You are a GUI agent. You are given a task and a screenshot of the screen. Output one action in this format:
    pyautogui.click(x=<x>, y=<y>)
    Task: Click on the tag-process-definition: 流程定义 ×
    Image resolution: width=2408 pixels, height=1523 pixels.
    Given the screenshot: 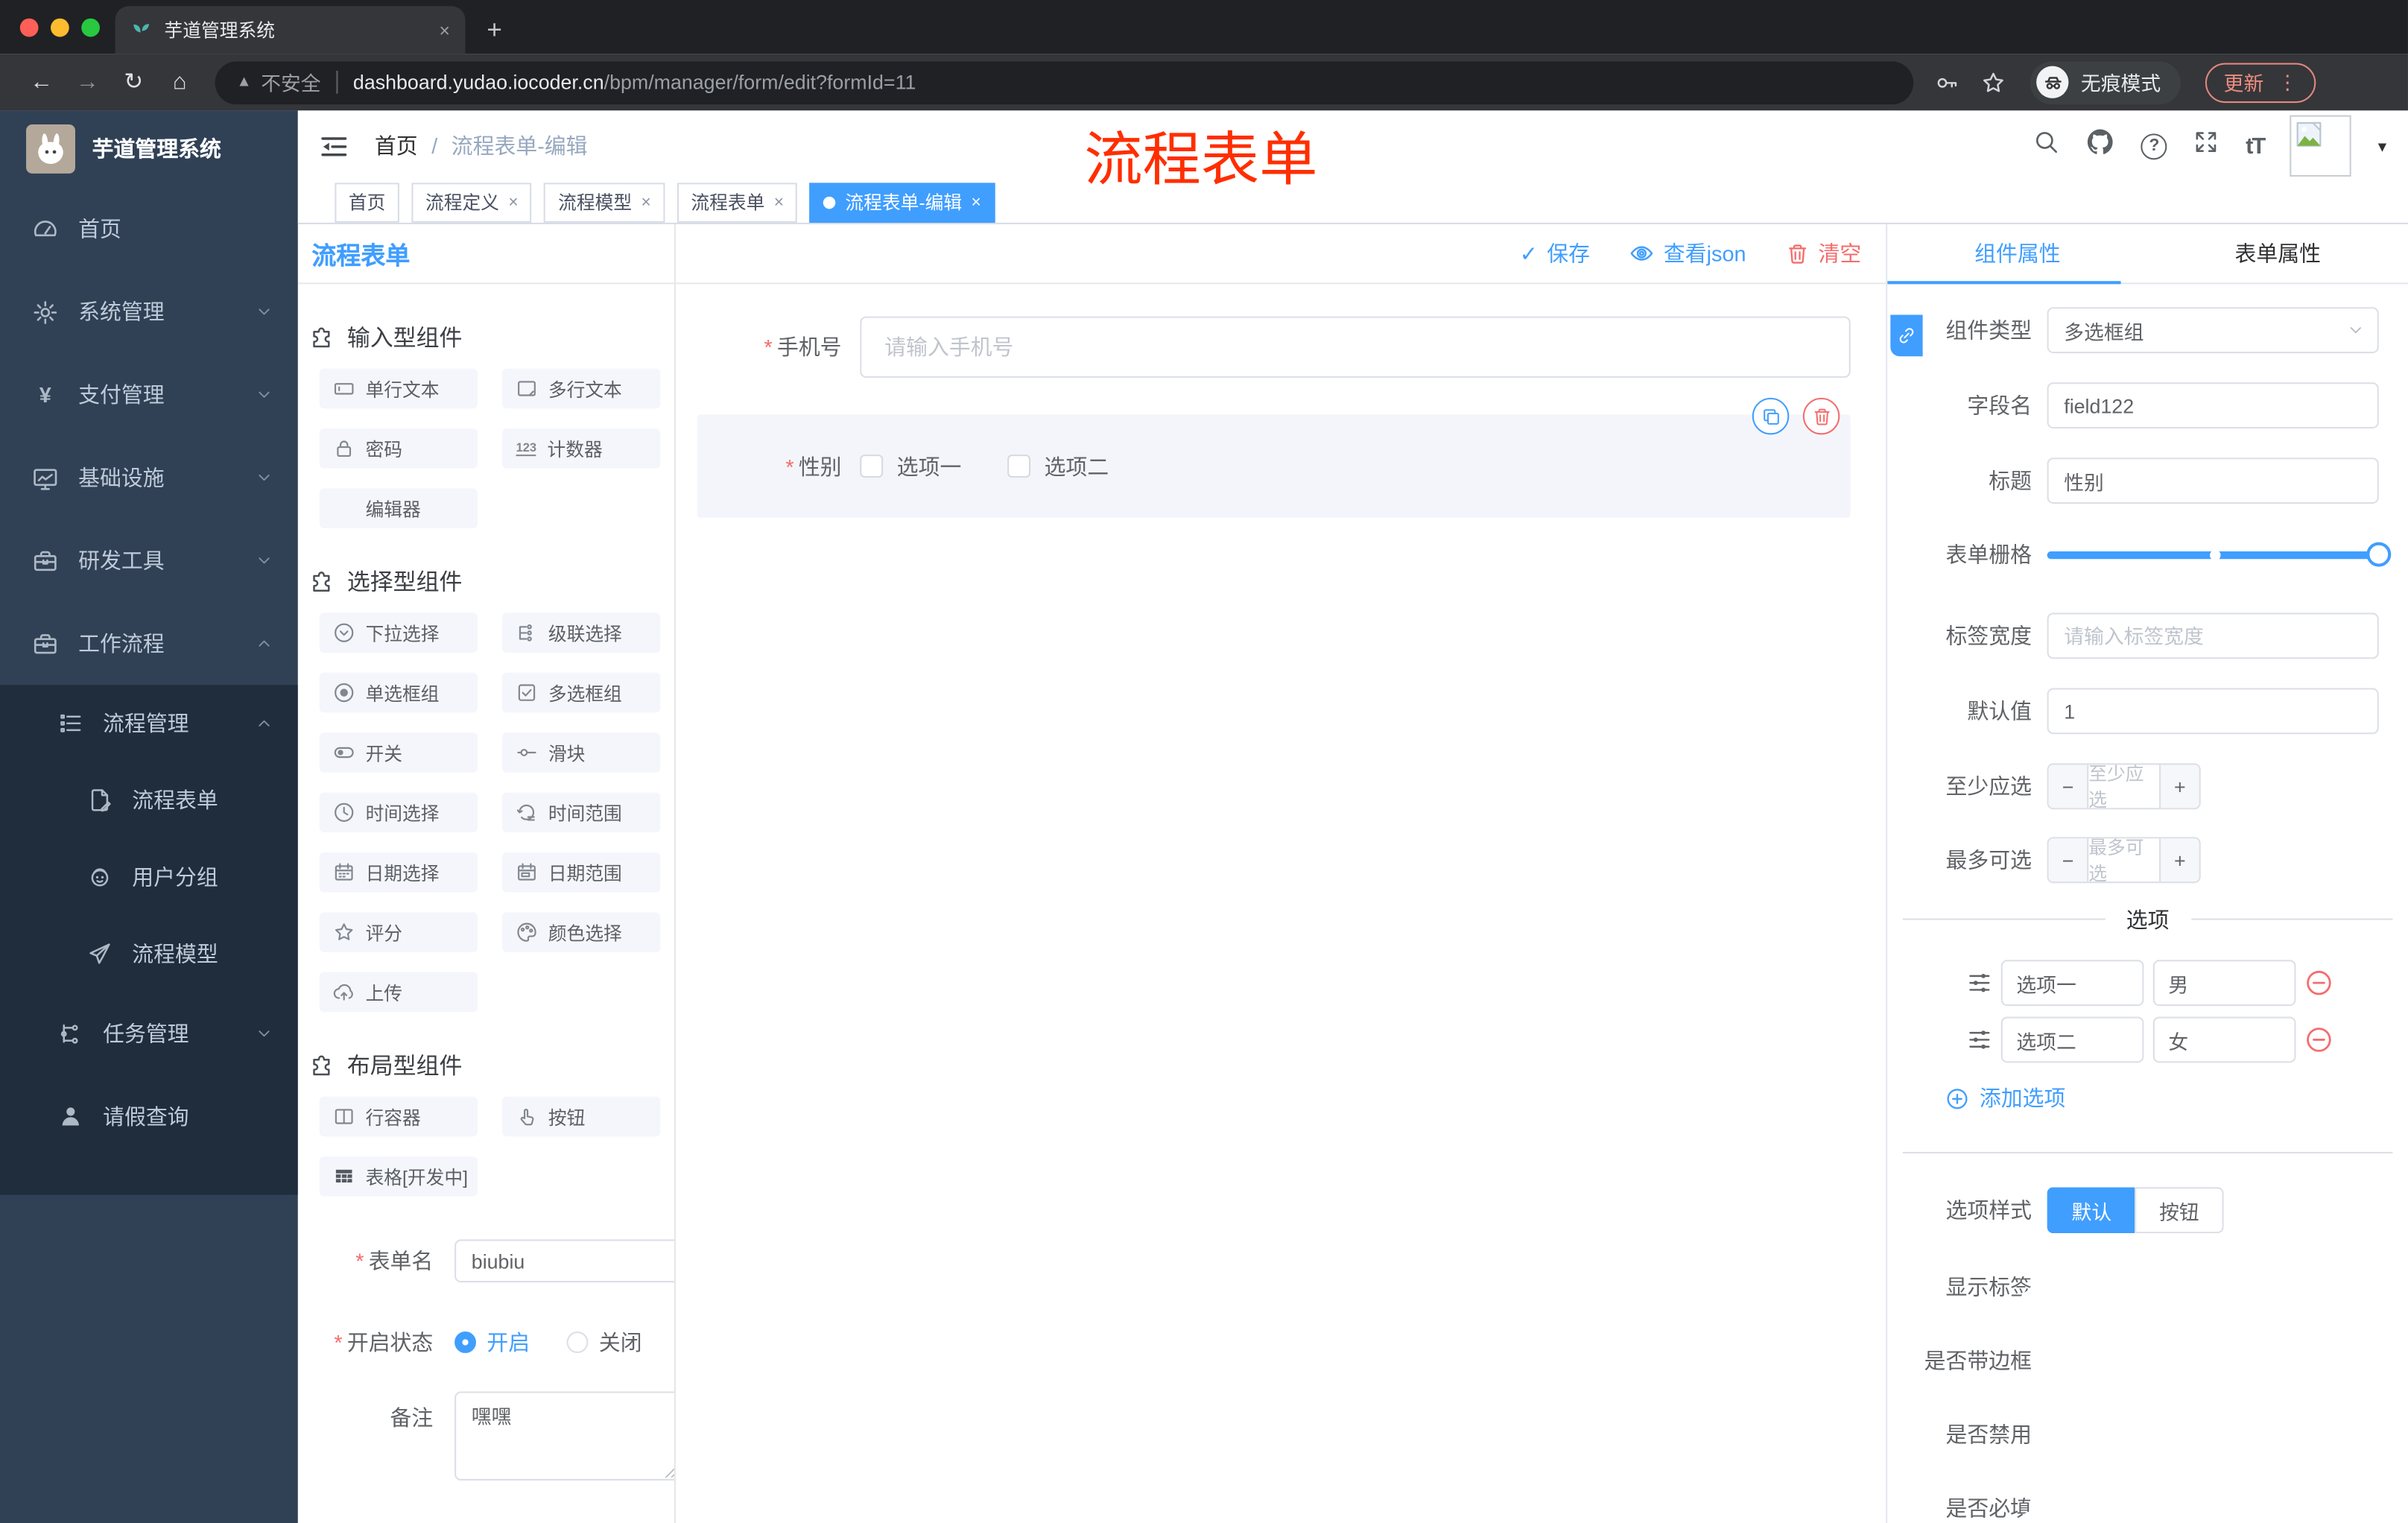 What is the action you would take?
    pyautogui.click(x=472, y=202)
    